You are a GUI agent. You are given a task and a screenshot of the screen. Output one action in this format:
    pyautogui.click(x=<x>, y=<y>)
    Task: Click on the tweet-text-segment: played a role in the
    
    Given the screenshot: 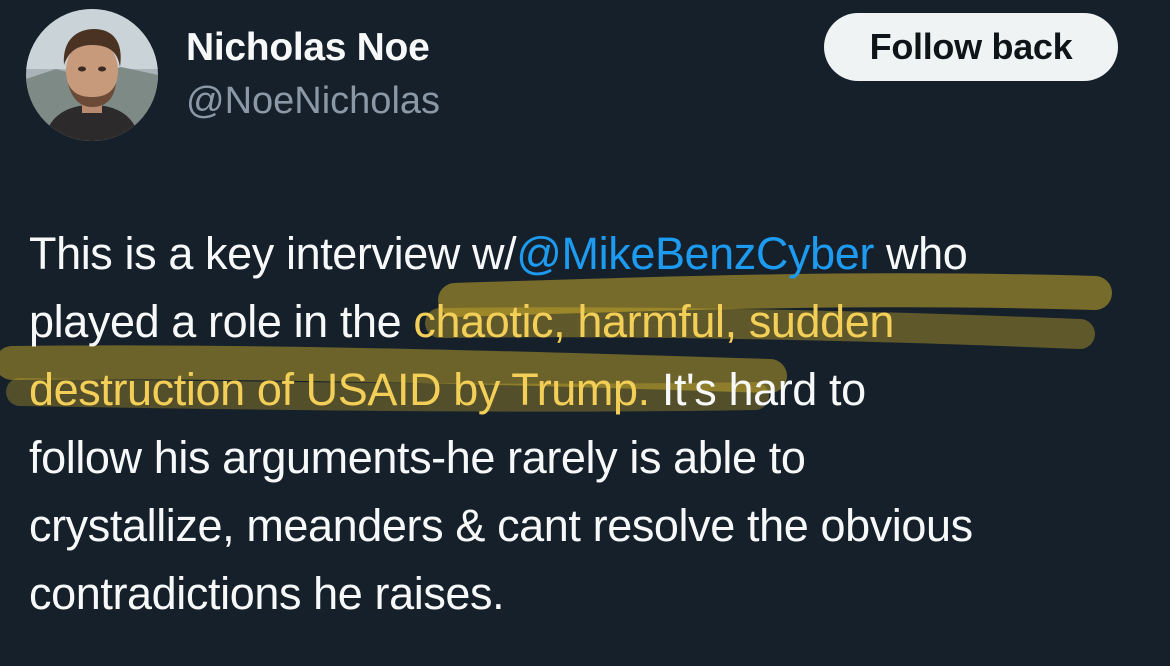 What is the action you would take?
    pyautogui.click(x=221, y=321)
    